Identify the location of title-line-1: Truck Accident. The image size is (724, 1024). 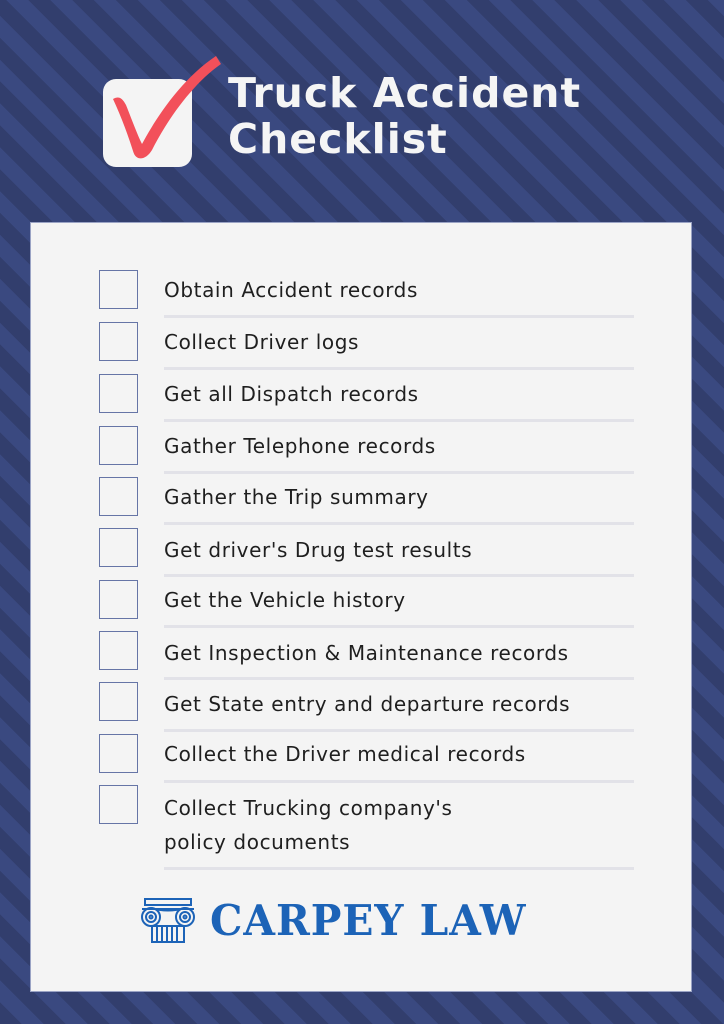
(405, 93).